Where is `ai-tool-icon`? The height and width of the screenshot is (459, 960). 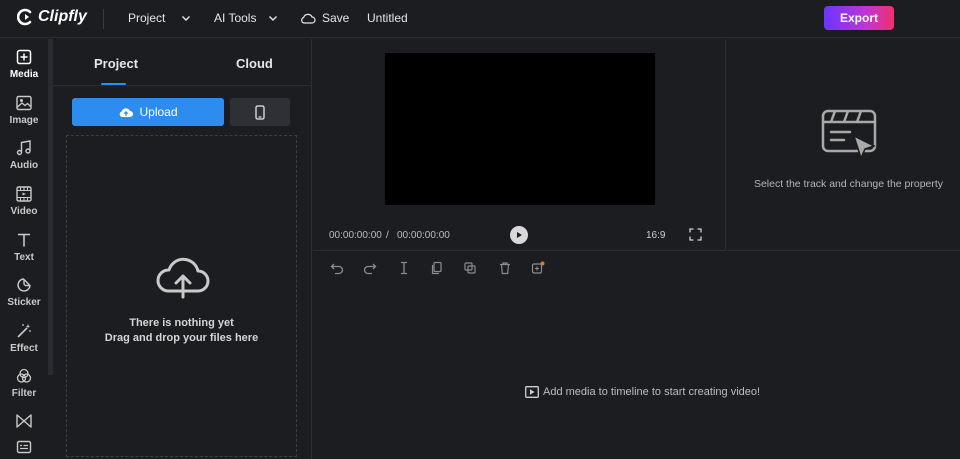 ai-tool-icon is located at coordinates (538, 268).